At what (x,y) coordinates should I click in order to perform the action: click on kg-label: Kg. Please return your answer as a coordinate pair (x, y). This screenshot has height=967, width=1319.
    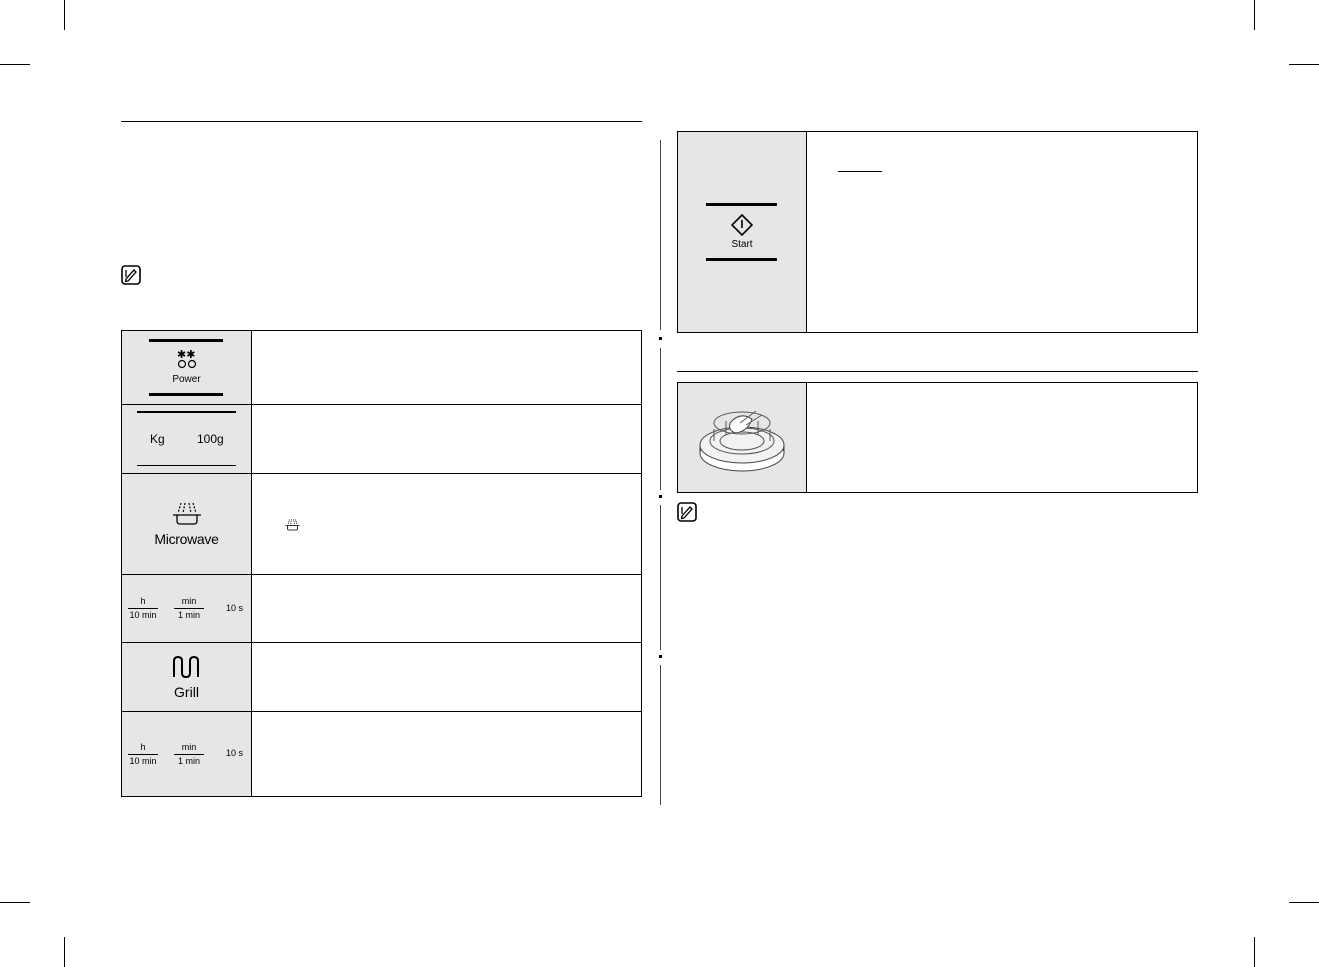
    Looking at the image, I should click on (157, 439).